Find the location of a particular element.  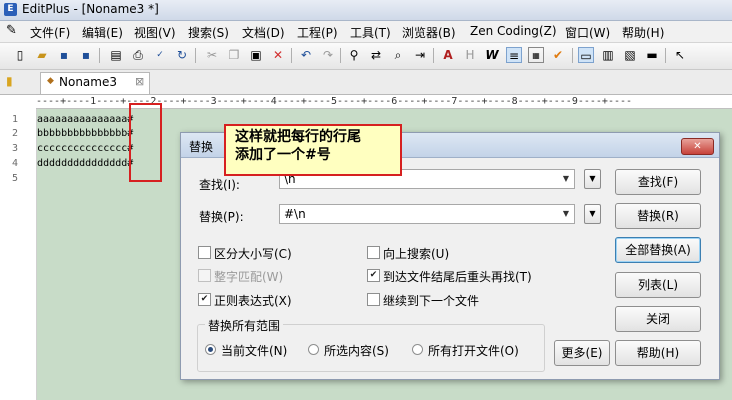

close-button: 关闭 is located at coordinates (658, 319).